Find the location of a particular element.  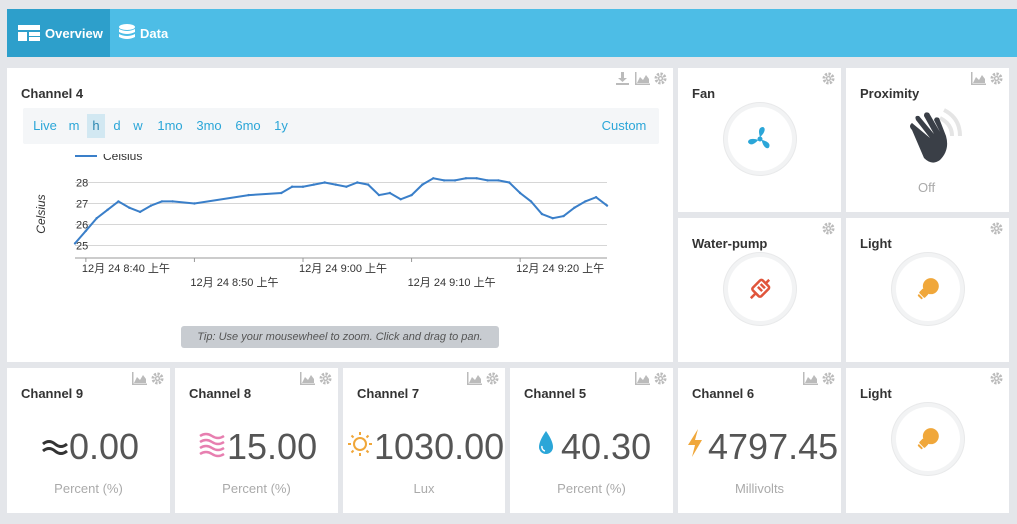

water-pump-toggle-button is located at coordinates (760, 289).